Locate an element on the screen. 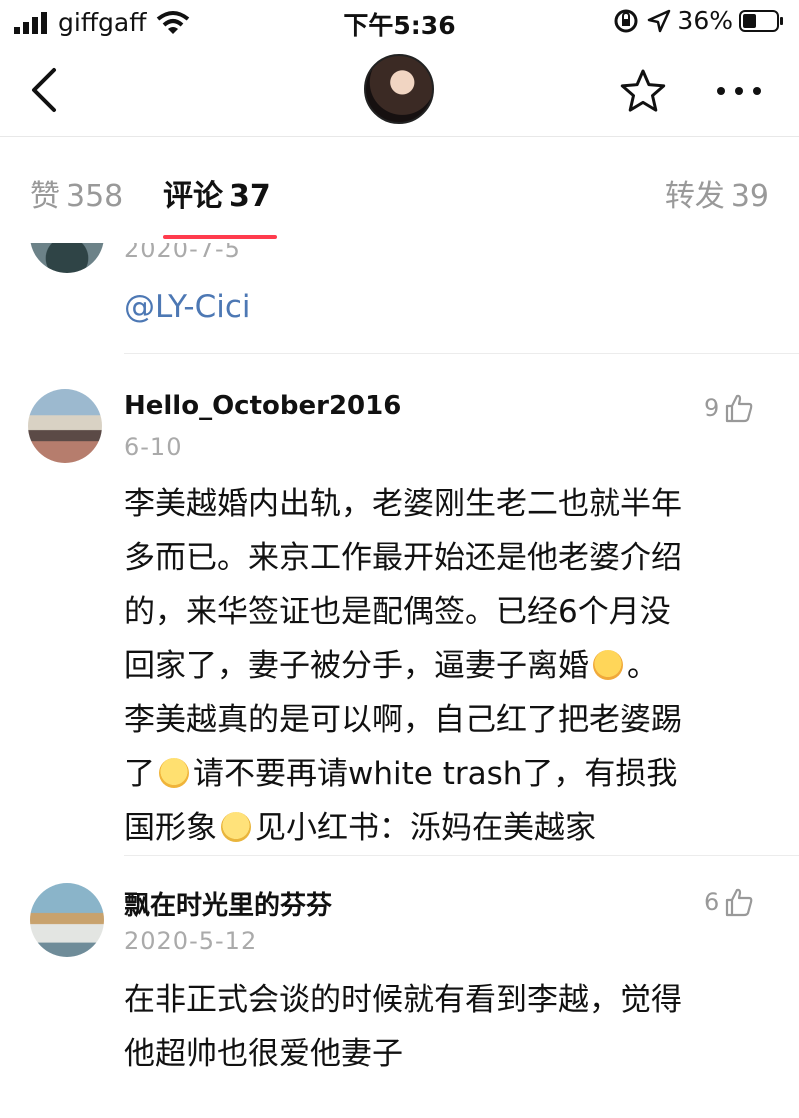  comment-text: 回家了，妻子被分手，逼妻子离婚 is located at coordinates (356, 666).